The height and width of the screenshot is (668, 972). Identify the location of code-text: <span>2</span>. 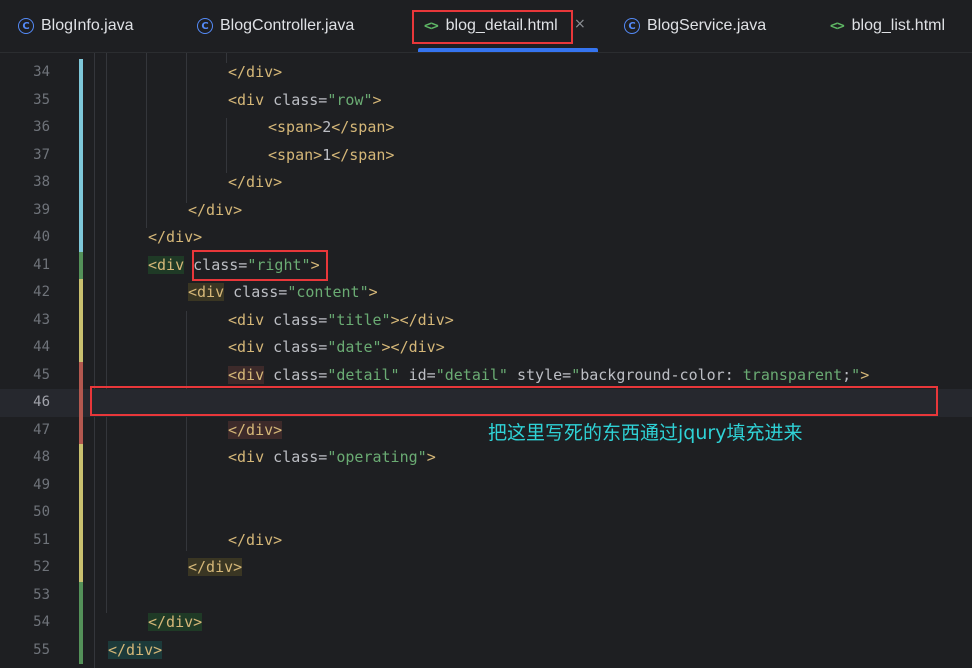
(331, 128).